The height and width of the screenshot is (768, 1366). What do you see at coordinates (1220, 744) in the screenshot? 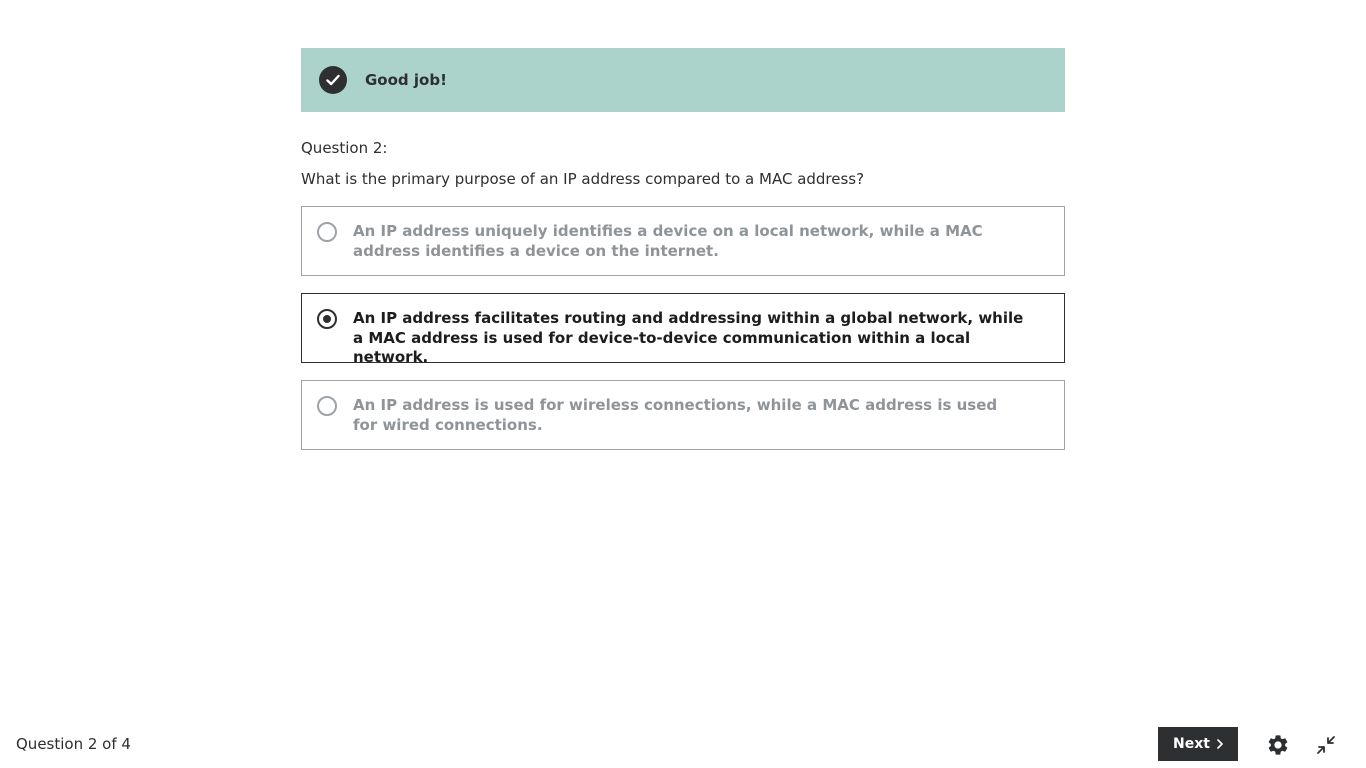
I see `chevron-right-icon` at bounding box center [1220, 744].